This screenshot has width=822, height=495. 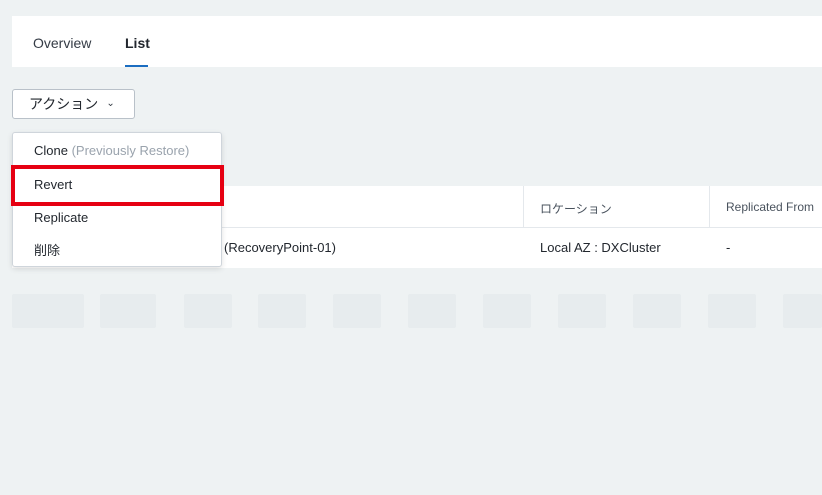 I want to click on tab-list: List, so click(x=137, y=43).